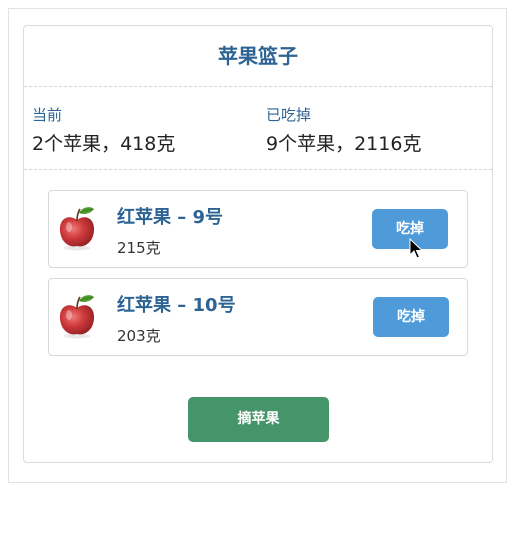  Describe the element at coordinates (258, 56) in the screenshot. I see `basket-title: 苹果篮子` at that location.